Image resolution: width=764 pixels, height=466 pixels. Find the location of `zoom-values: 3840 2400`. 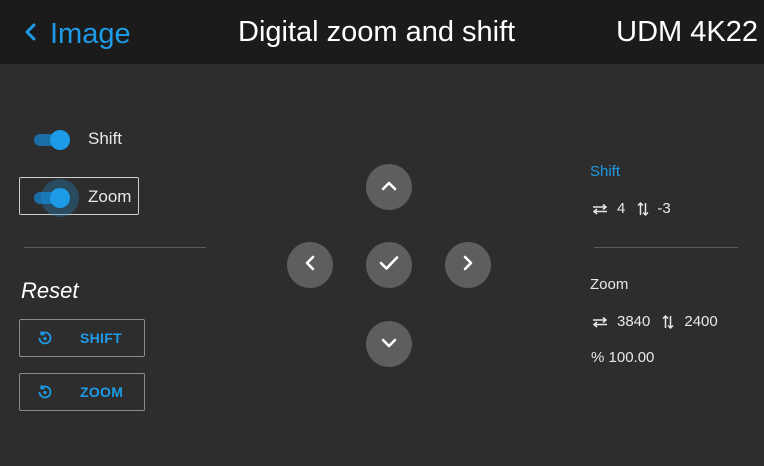

zoom-values: 3840 2400 is located at coordinates (654, 321).